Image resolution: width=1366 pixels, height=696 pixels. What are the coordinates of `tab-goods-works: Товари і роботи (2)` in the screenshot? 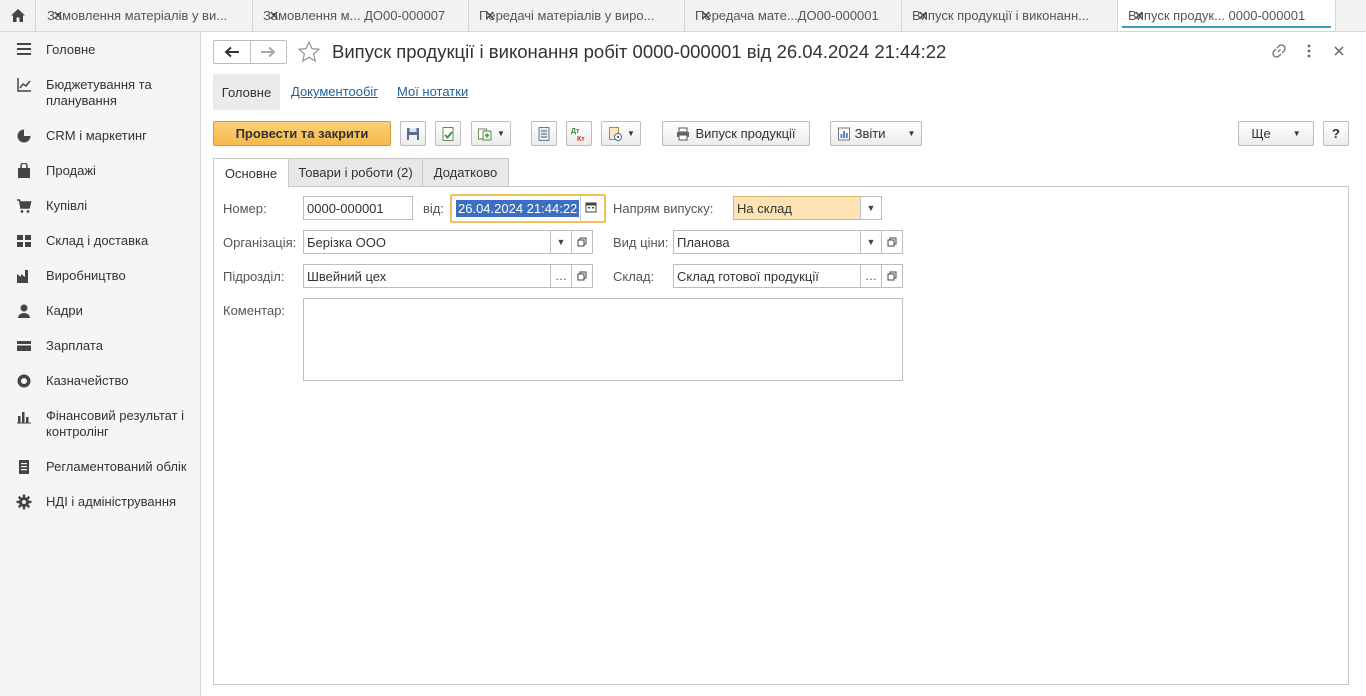 It's located at (355, 172).